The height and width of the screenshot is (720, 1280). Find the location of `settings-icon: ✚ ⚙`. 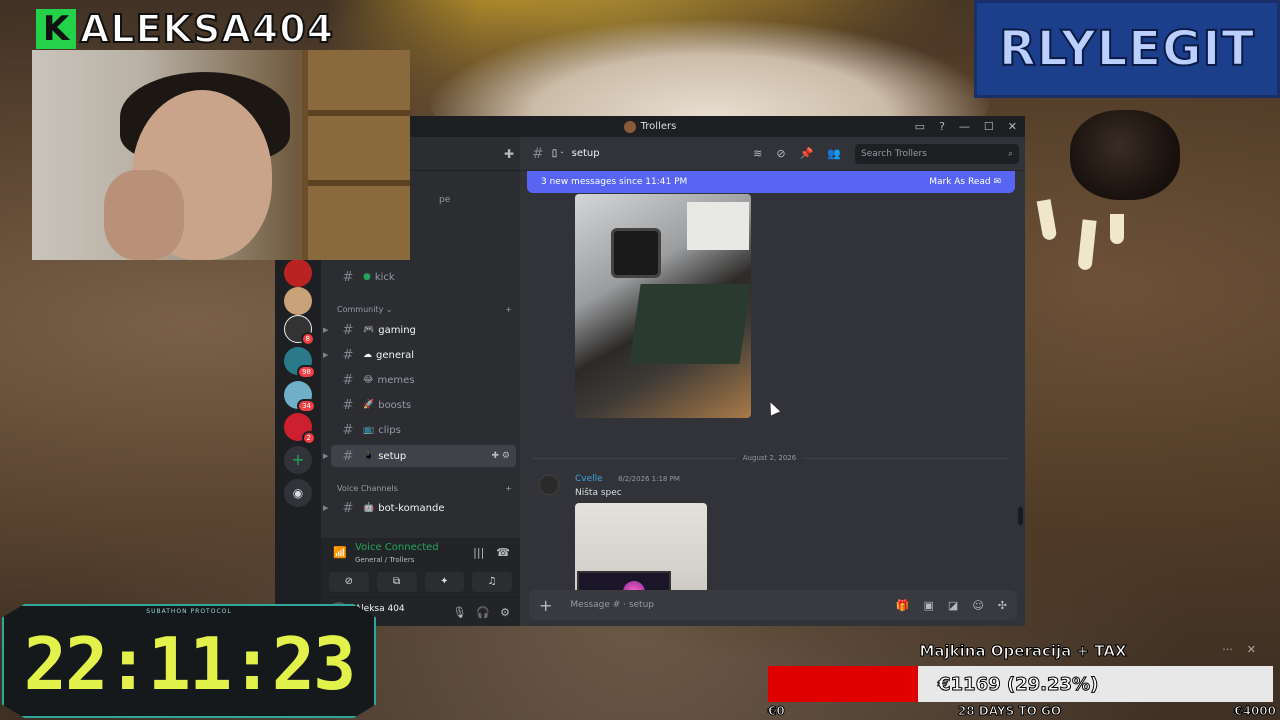

settings-icon: ✚ ⚙ is located at coordinates (501, 456).